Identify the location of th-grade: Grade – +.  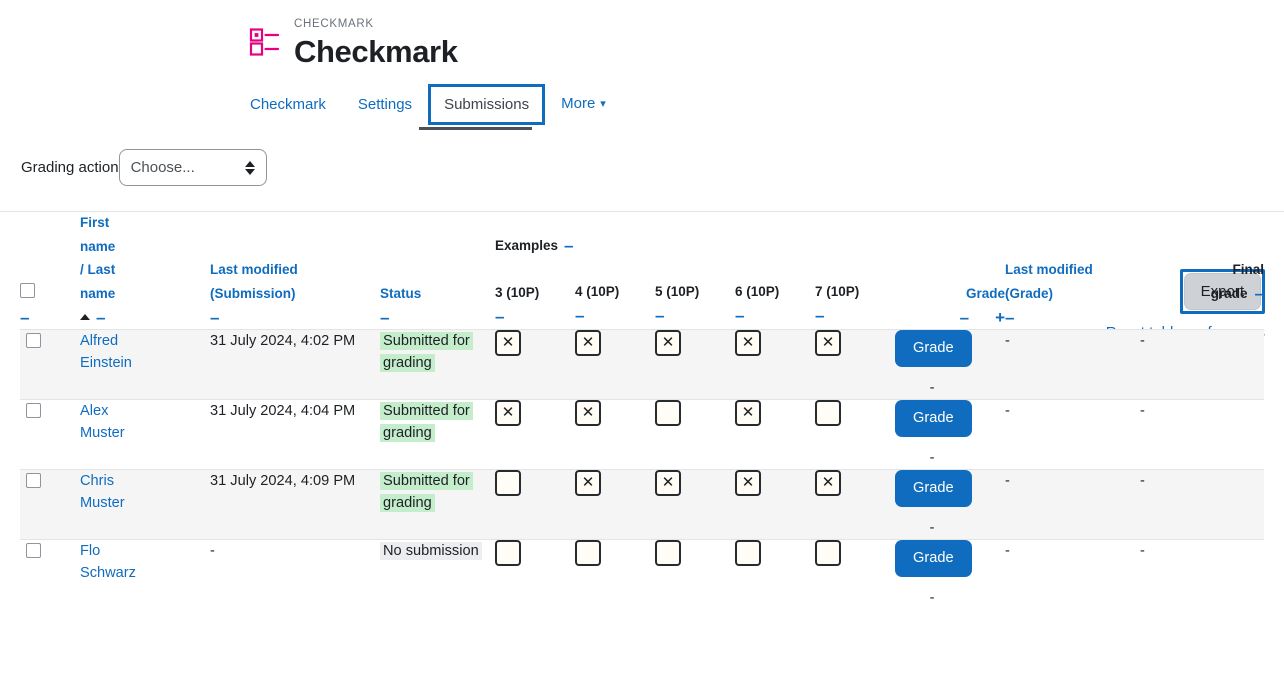
(950, 270).